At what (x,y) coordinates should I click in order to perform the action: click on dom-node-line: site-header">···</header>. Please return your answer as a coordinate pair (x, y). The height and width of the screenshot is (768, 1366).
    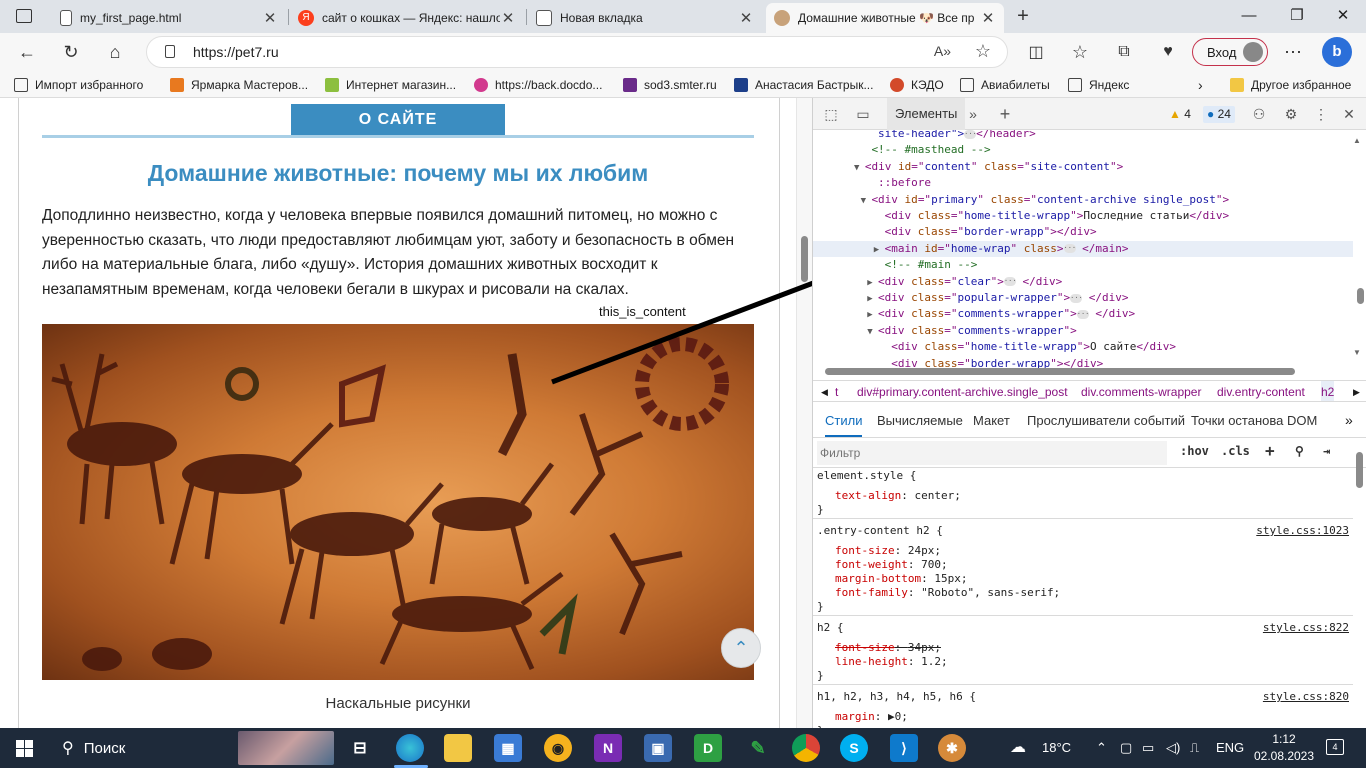
    Looking at the image, I should click on (1083, 136).